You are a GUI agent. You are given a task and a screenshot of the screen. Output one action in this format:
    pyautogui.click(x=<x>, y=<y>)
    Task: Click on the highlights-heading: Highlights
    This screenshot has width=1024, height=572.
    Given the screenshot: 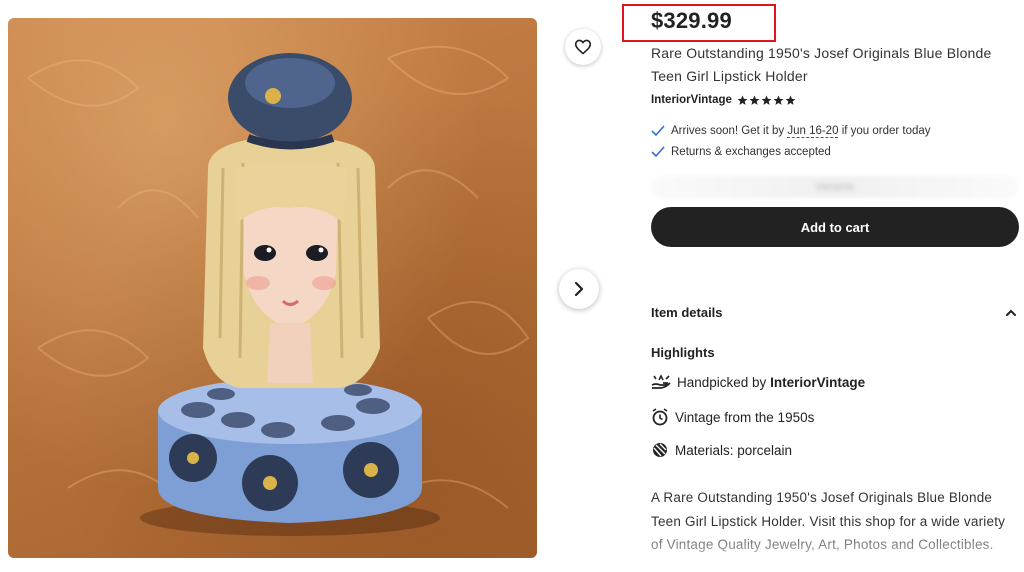 What is the action you would take?
    pyautogui.click(x=683, y=352)
    